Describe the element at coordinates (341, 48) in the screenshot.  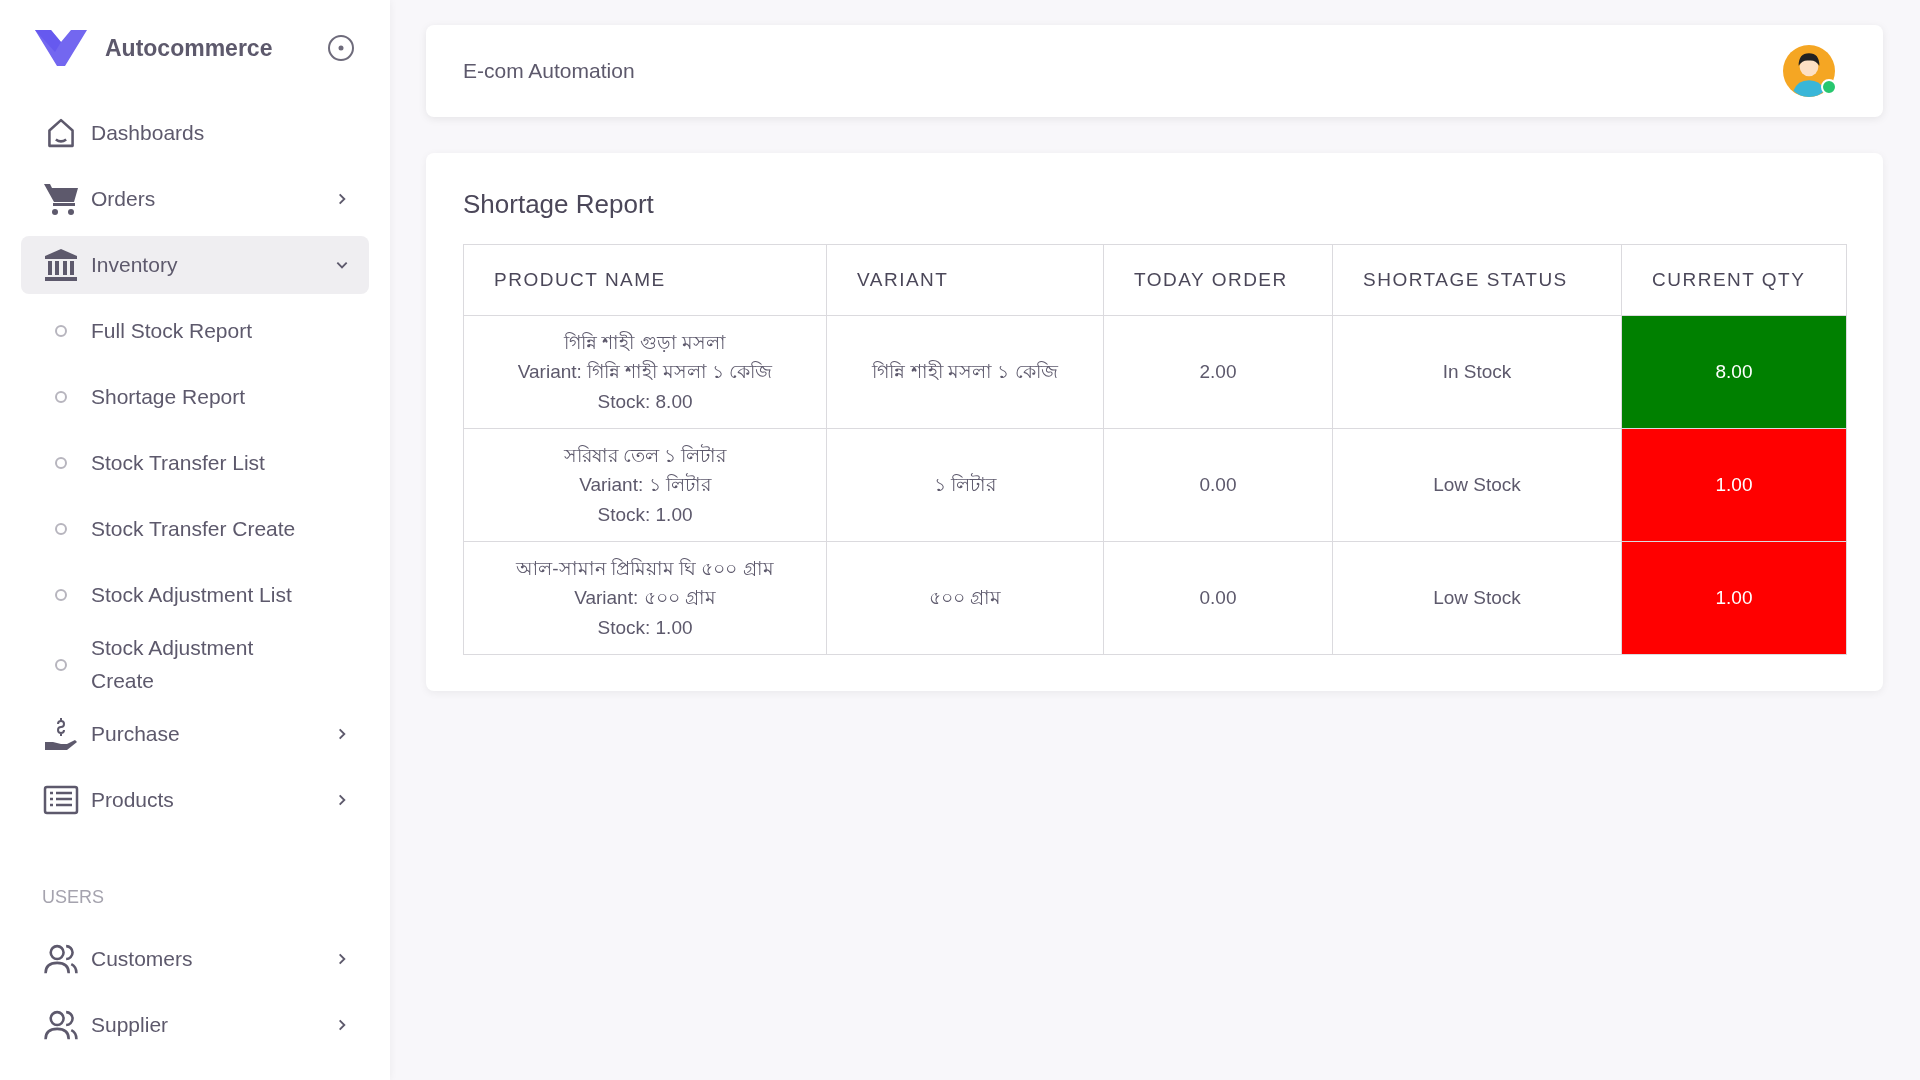
I see `sidebar-toggle-icon` at that location.